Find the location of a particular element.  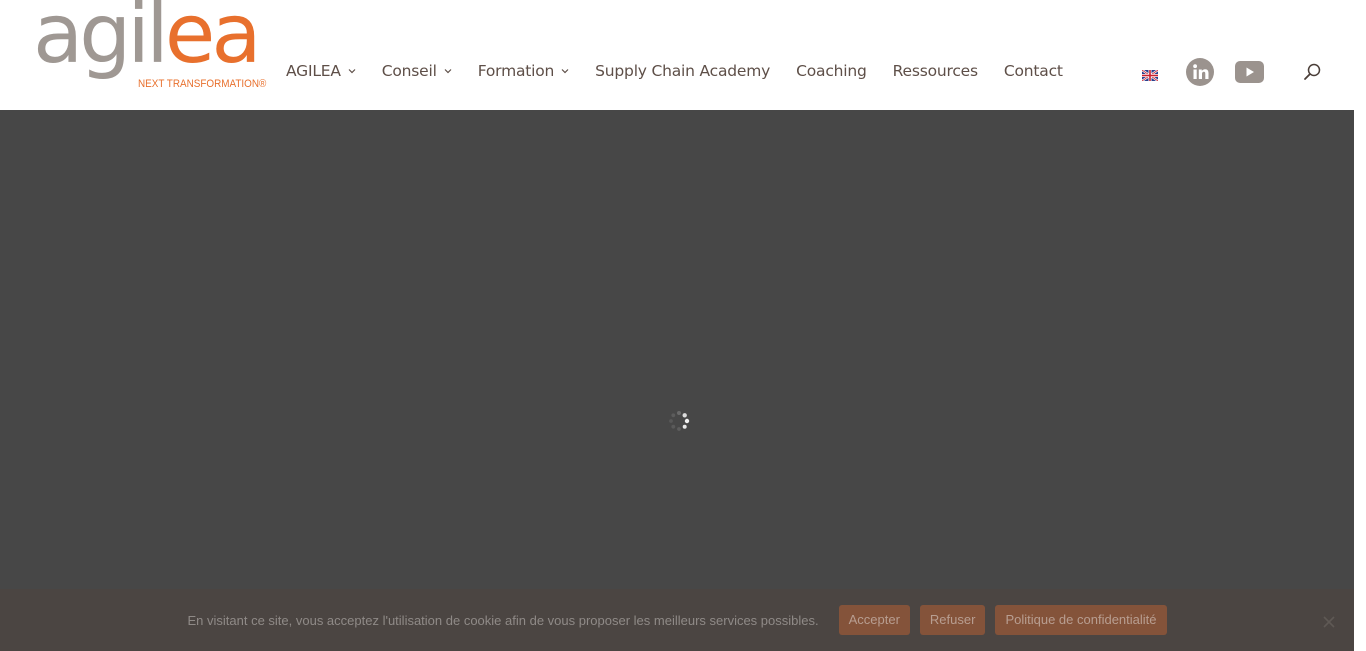

nav-item-coaching: Coaching is located at coordinates (831, 71).